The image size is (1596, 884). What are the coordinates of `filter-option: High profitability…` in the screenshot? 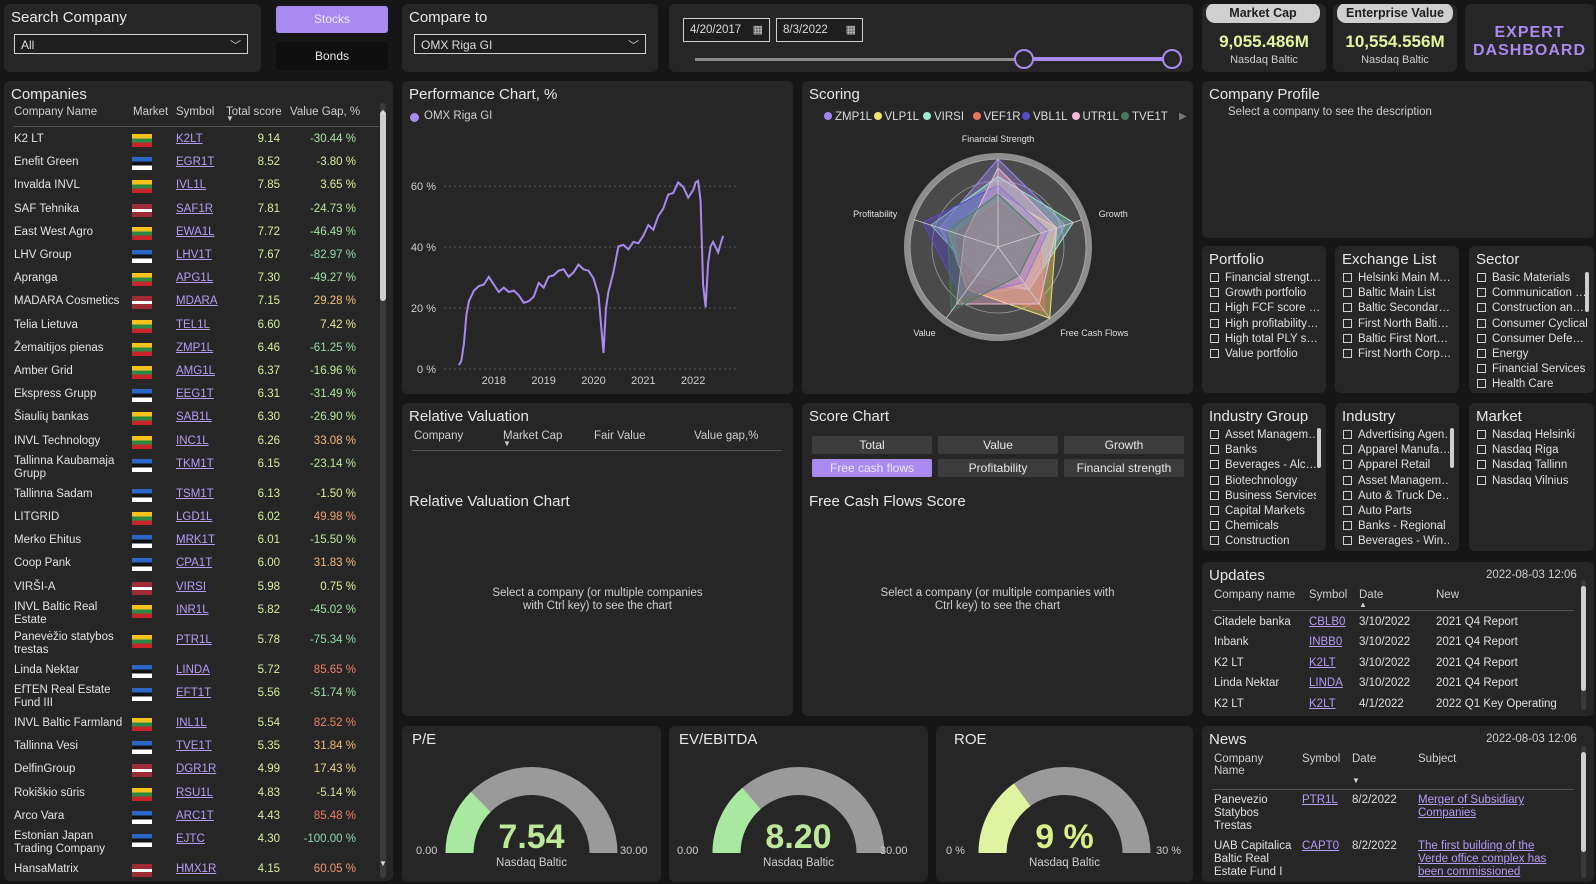 It's located at (1267, 324).